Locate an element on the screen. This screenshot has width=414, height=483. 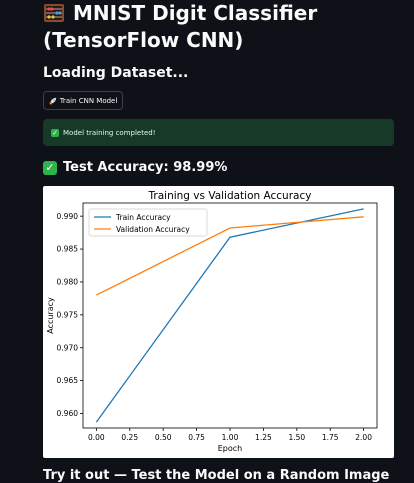
chart-title: Training vs Validation Accuracy is located at coordinates (230, 196).